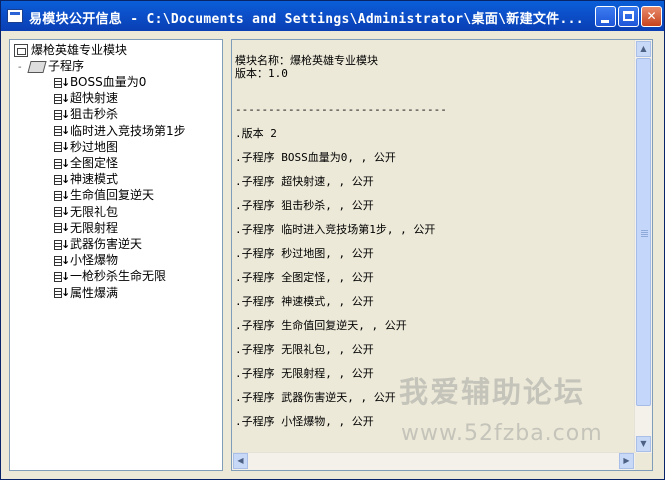  I want to click on tree-item-label: 超快射速, so click(94, 98).